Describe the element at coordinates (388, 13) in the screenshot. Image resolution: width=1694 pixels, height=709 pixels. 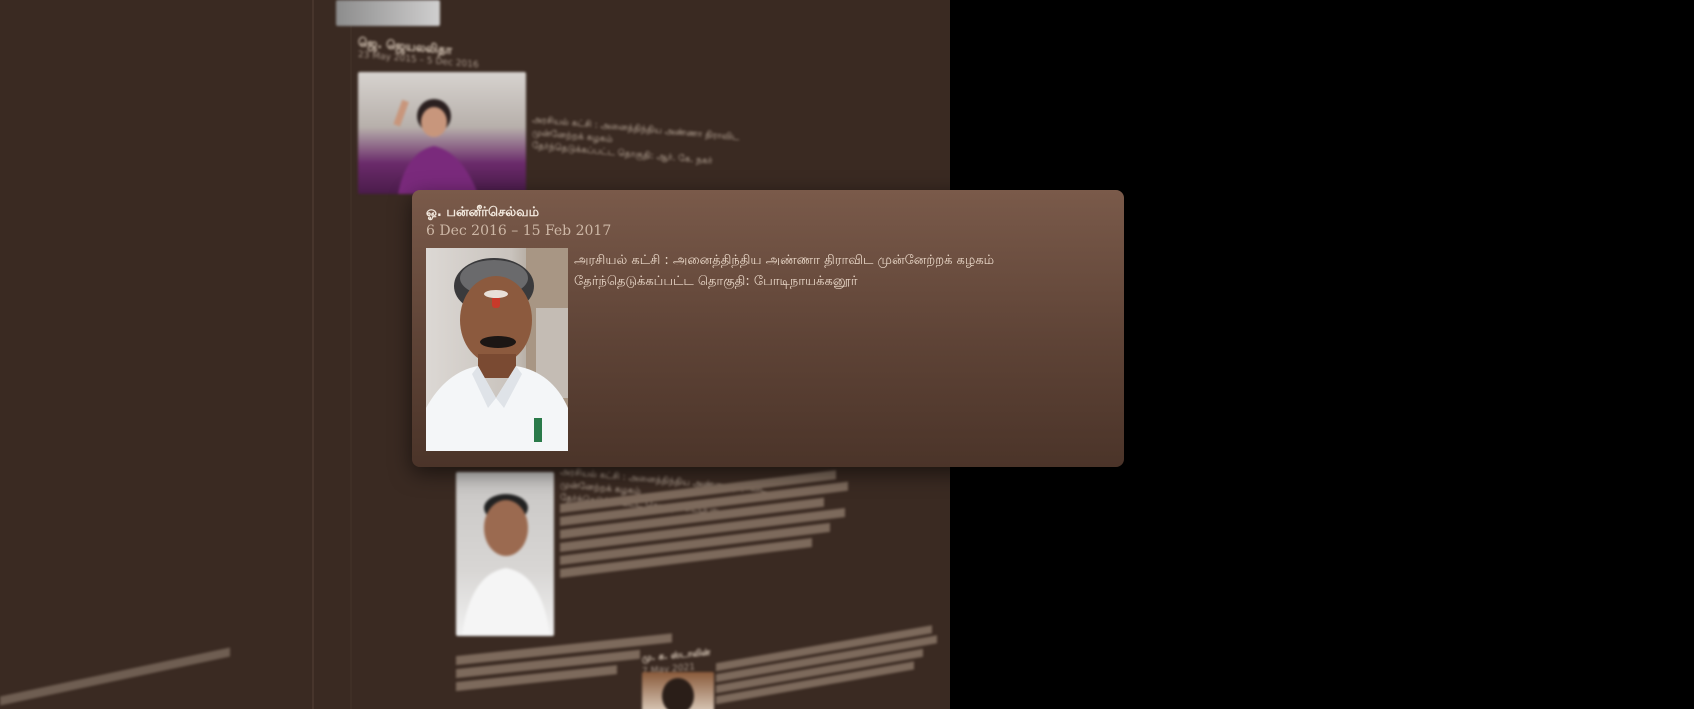
I see `cropped-photo` at that location.